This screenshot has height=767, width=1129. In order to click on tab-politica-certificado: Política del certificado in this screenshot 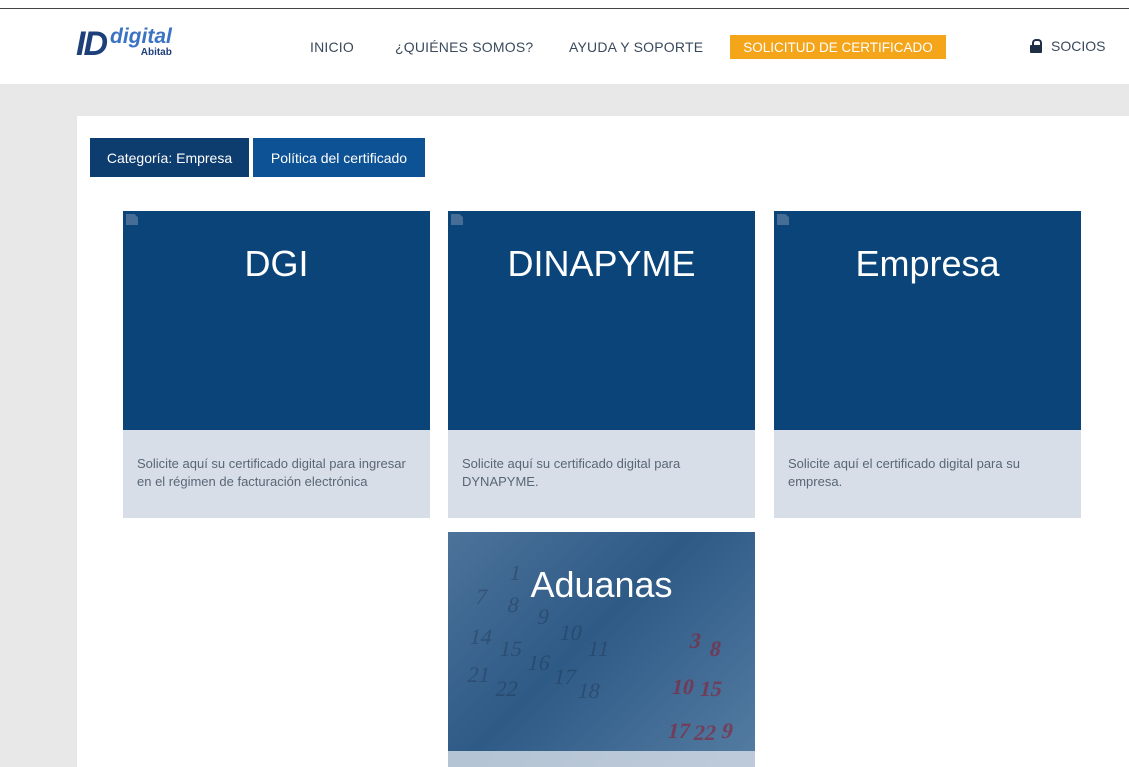, I will do `click(339, 157)`.